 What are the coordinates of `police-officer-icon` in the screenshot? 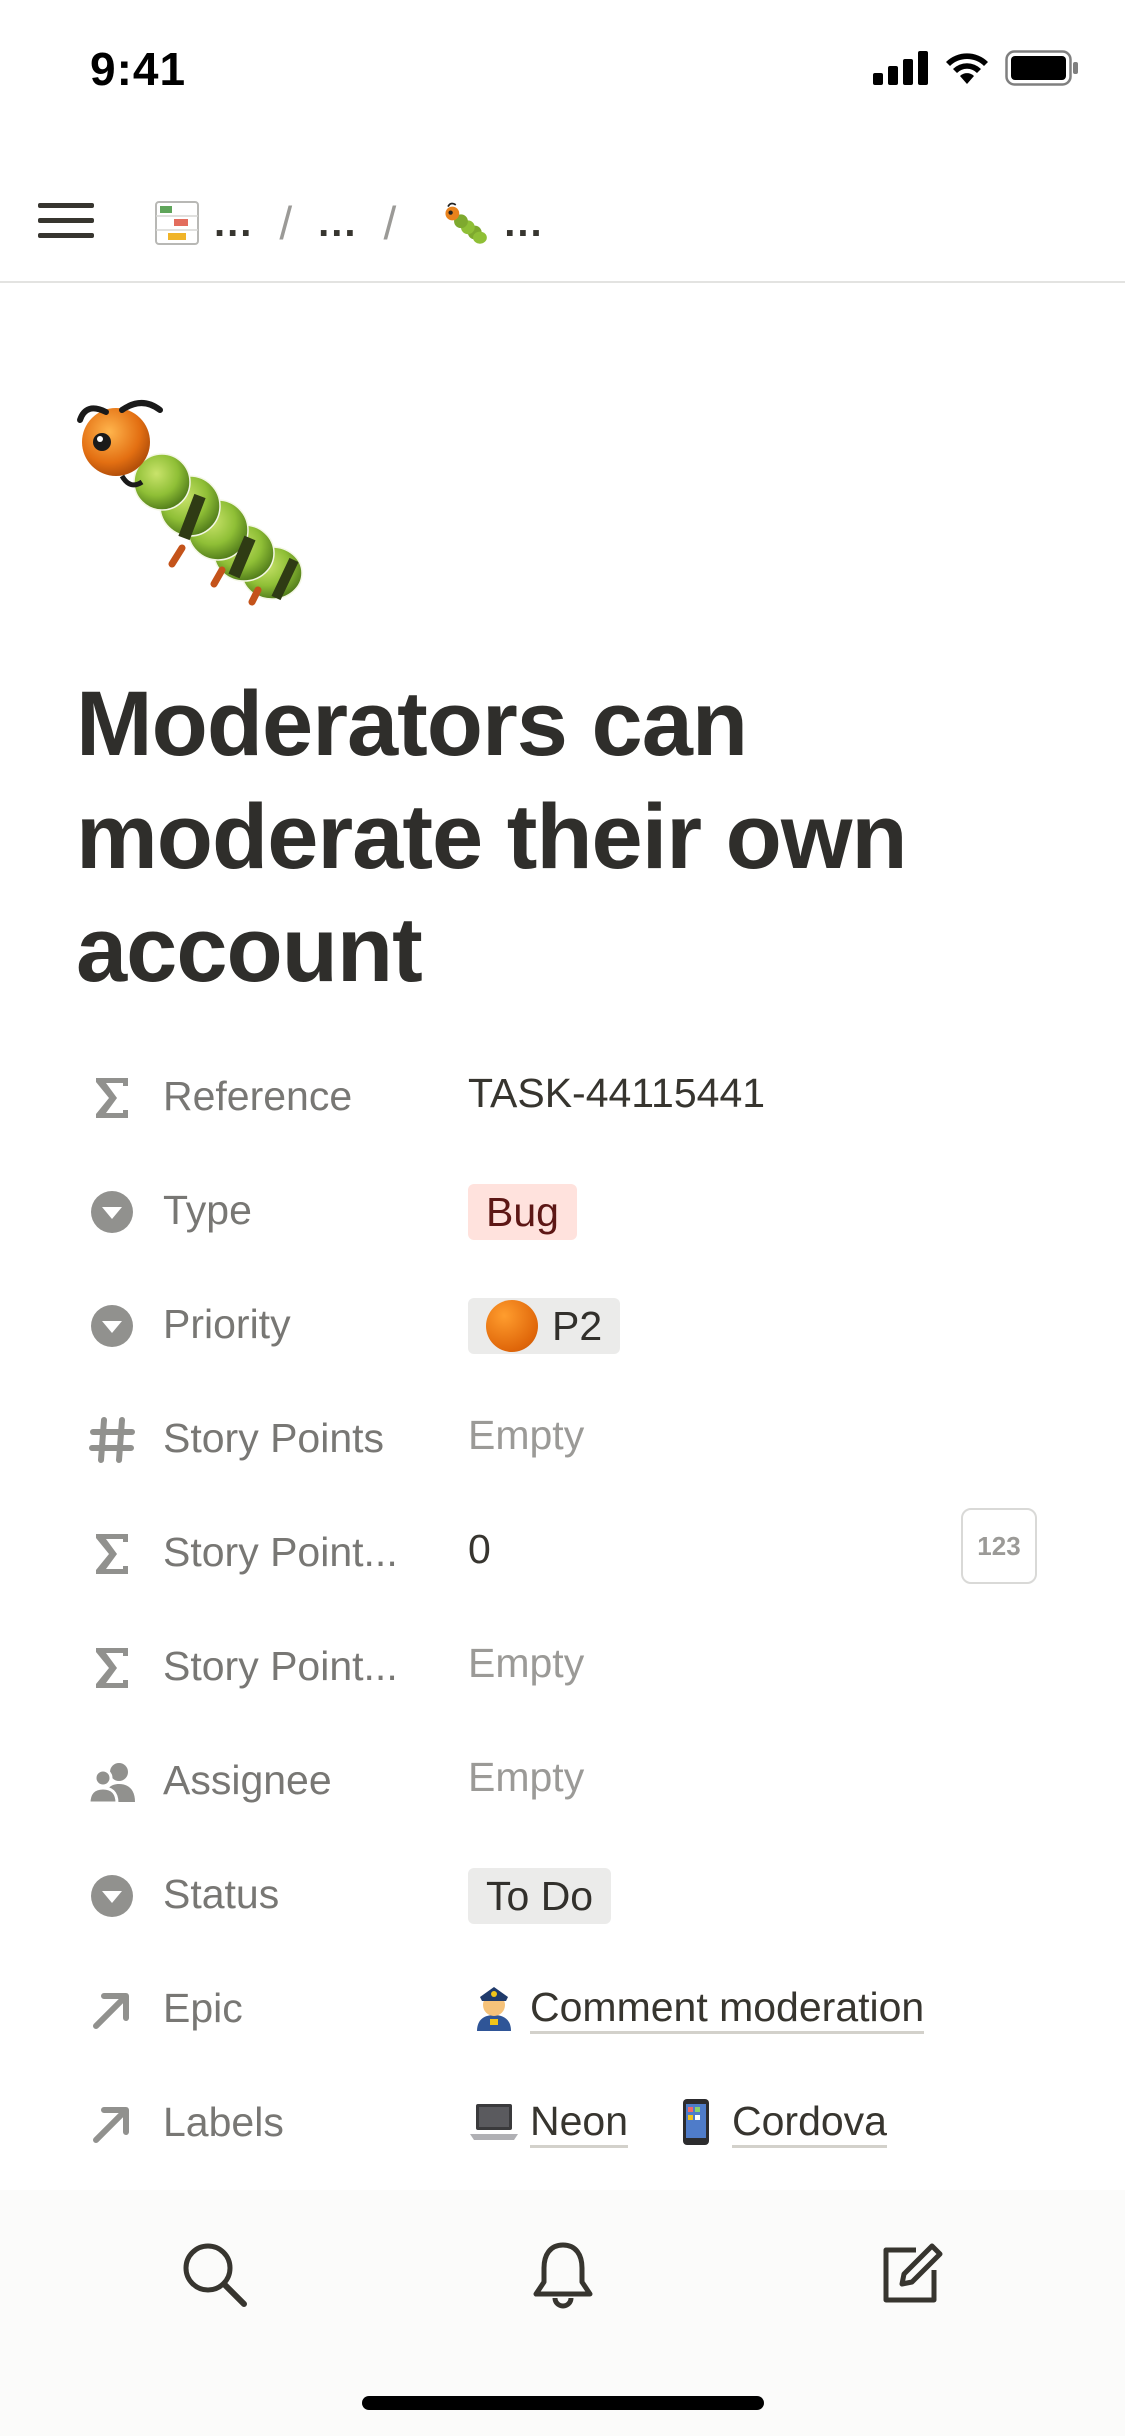 It's located at (494, 2008).